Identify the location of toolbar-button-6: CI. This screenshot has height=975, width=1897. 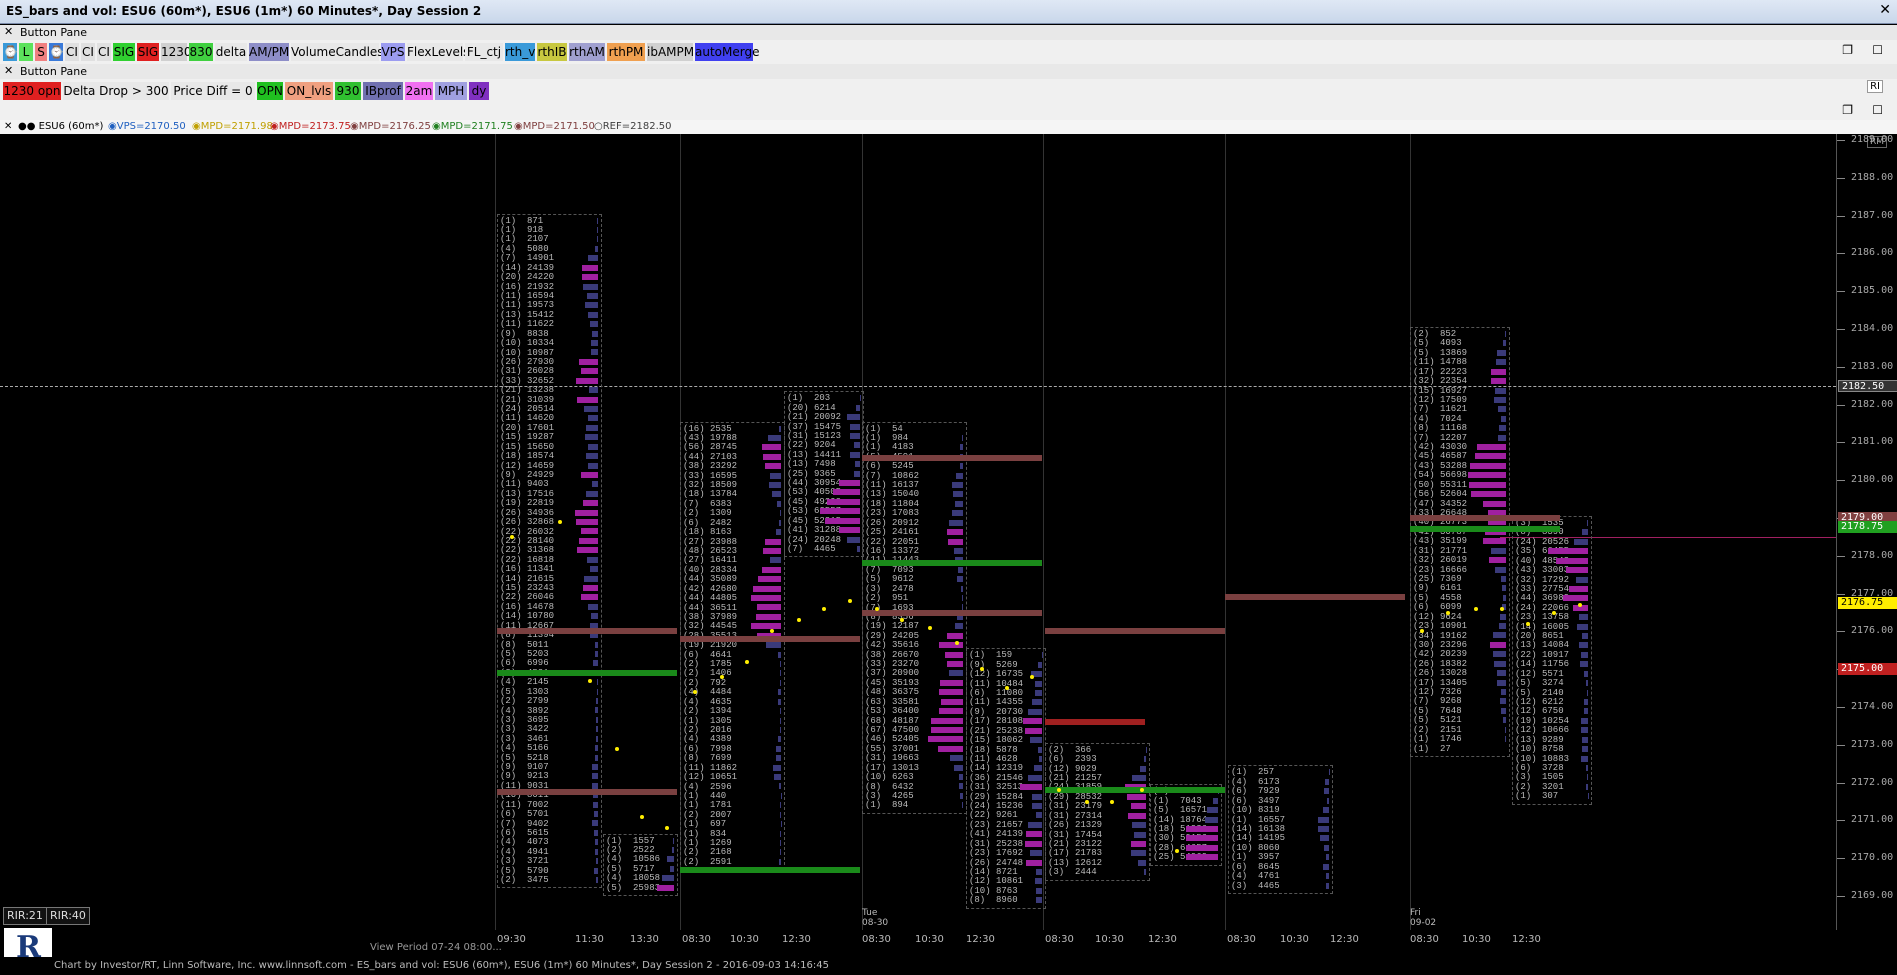
(104, 52).